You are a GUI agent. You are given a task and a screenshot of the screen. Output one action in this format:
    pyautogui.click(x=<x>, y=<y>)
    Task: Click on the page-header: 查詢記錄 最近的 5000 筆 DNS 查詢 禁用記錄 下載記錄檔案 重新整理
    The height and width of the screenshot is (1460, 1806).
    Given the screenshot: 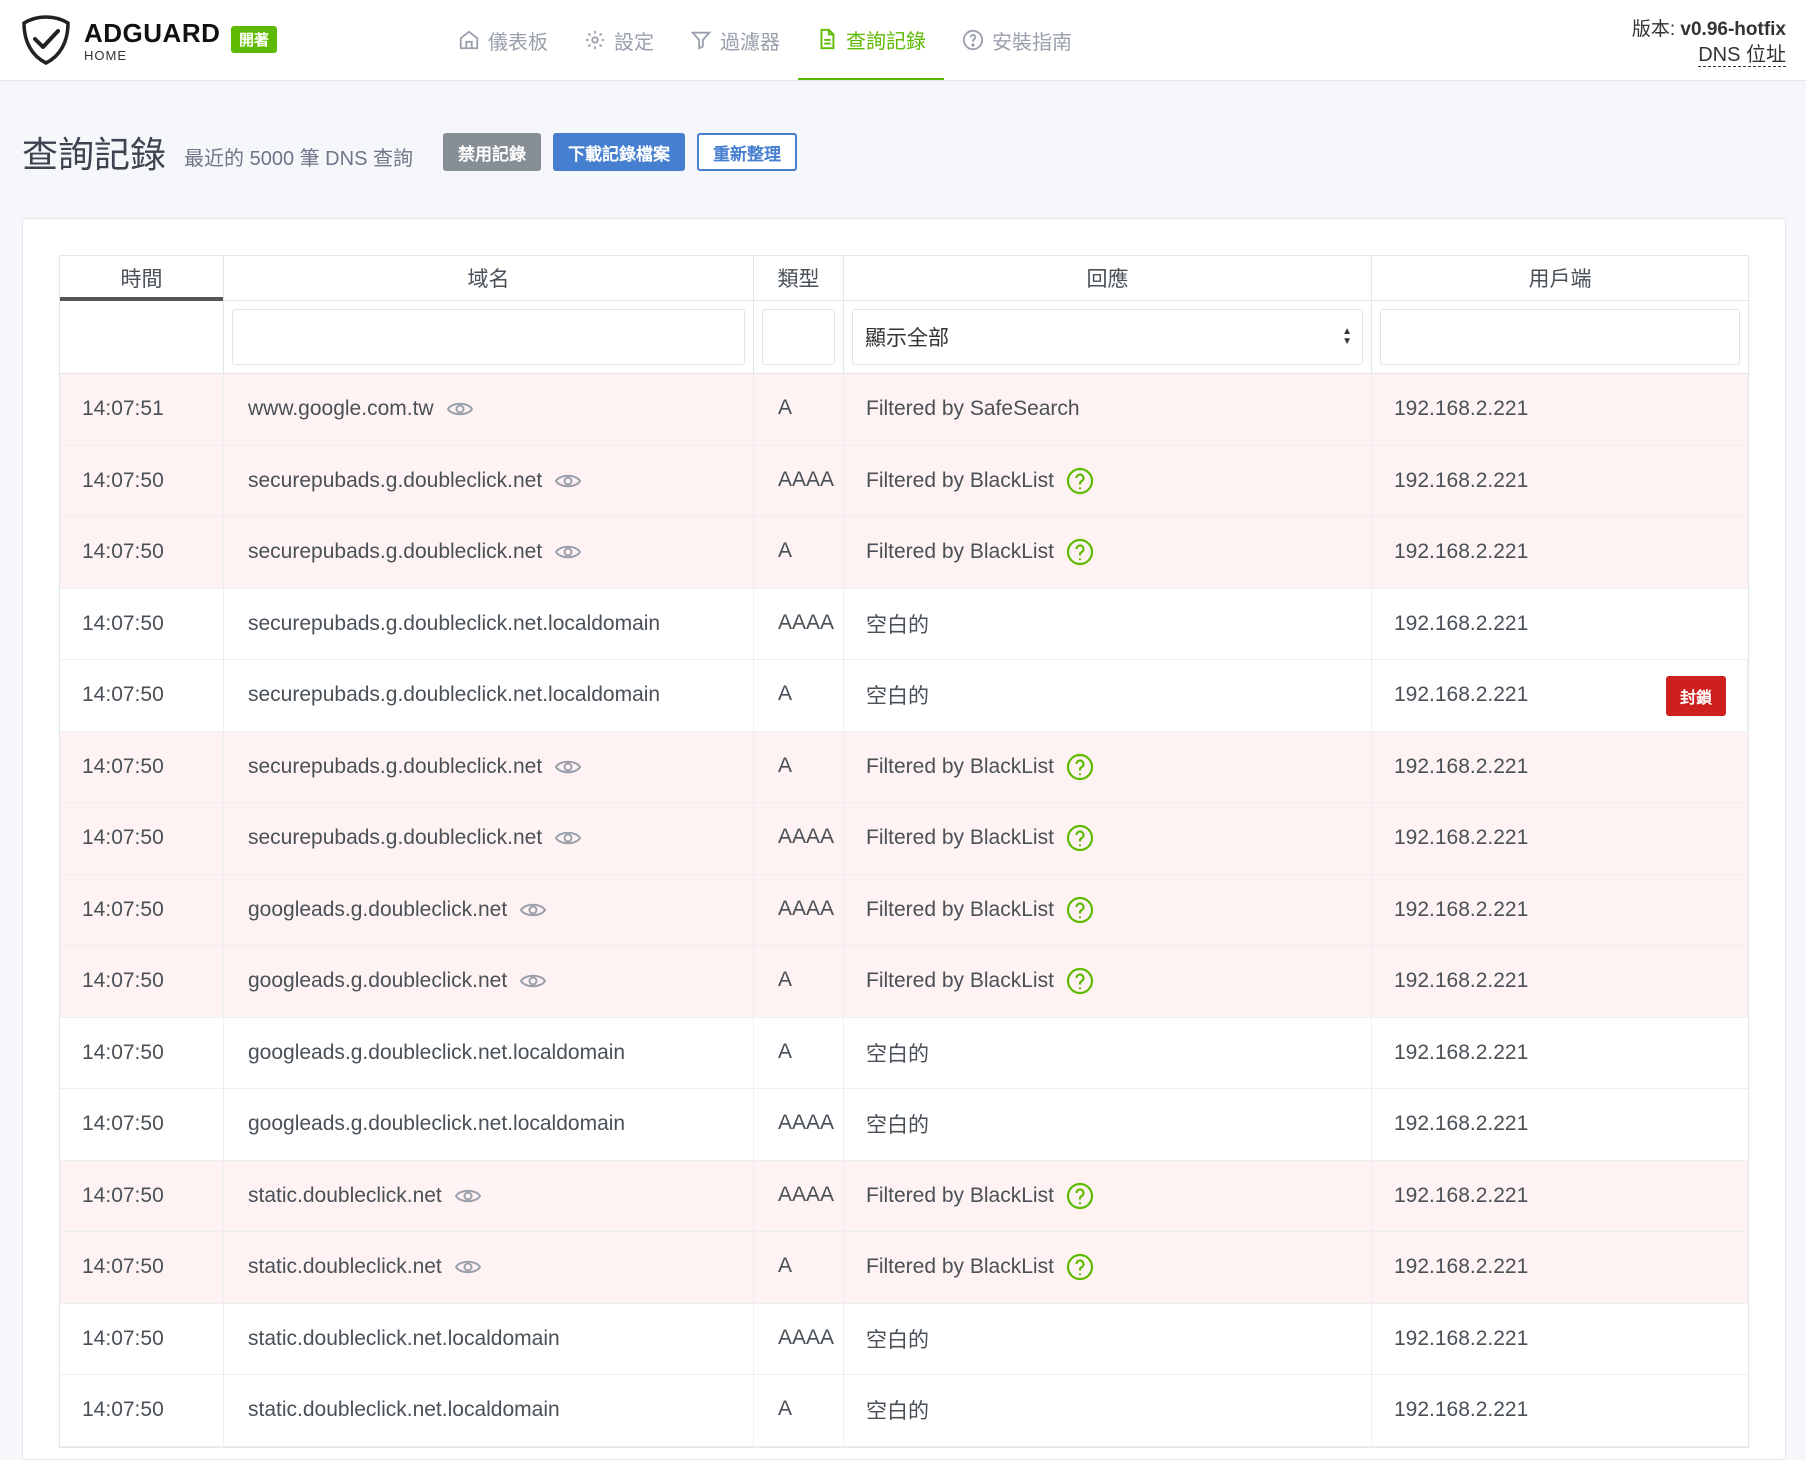 What is the action you would take?
    pyautogui.click(x=409, y=152)
    